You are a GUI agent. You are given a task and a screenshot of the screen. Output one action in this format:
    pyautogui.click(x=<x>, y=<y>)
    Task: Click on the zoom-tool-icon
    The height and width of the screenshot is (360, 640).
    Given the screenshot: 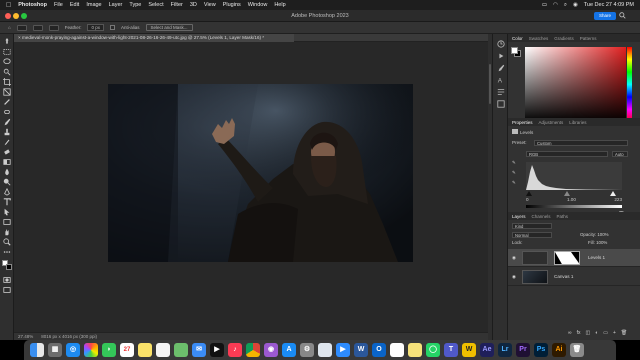 What is the action you would take?
    pyautogui.click(x=7, y=242)
    